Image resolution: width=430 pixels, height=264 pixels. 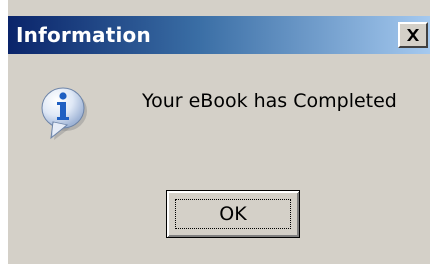 I want to click on ok-label: OK, so click(x=233, y=214).